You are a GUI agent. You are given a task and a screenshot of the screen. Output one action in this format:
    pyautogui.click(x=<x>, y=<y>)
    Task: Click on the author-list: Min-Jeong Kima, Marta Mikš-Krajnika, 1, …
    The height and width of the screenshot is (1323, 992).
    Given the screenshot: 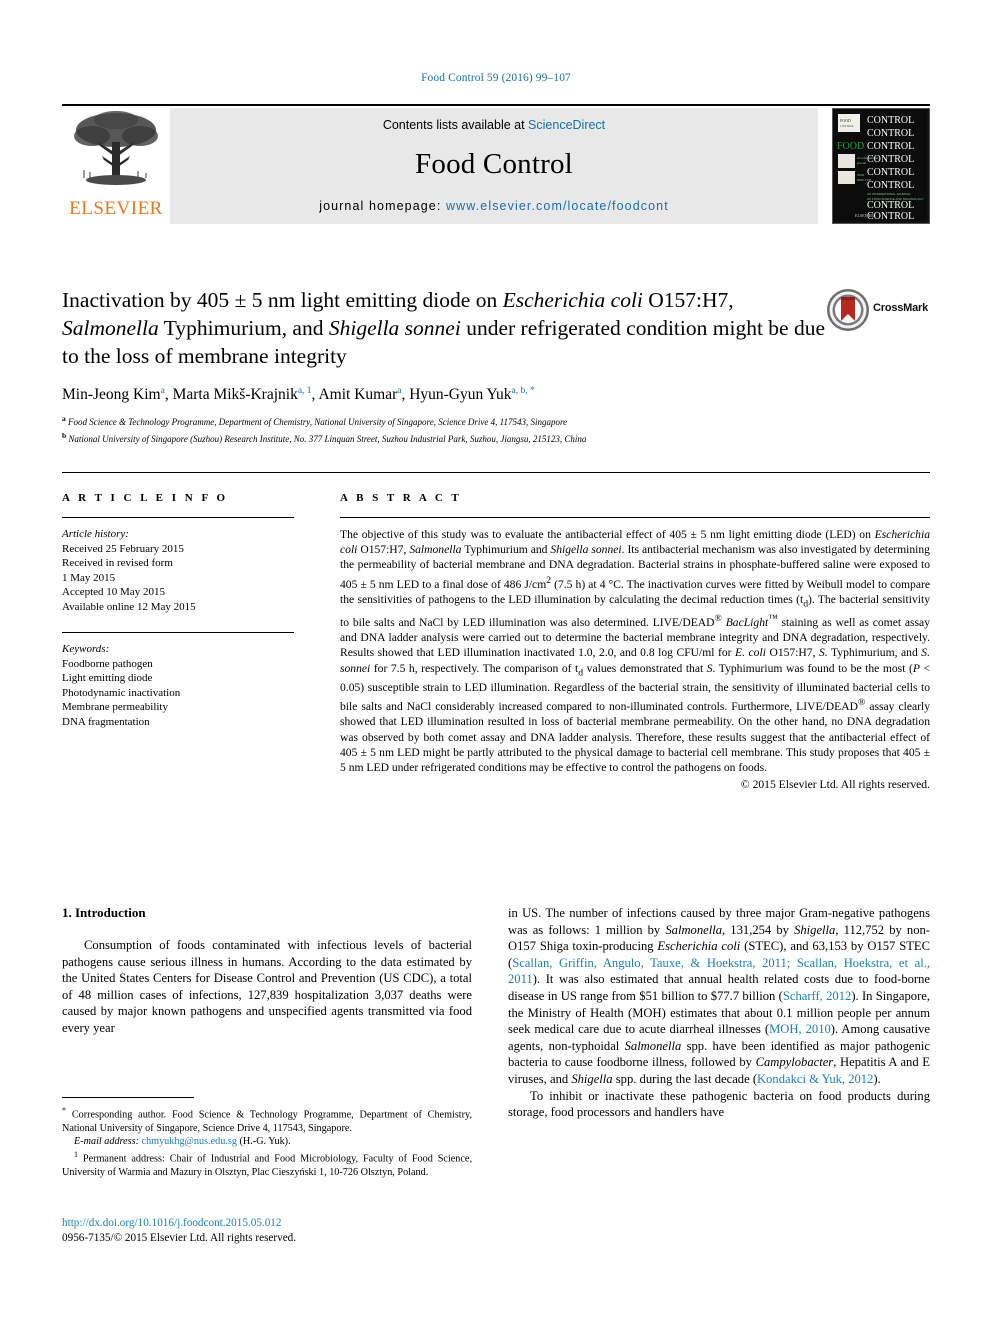 What is the action you would take?
    pyautogui.click(x=298, y=395)
    